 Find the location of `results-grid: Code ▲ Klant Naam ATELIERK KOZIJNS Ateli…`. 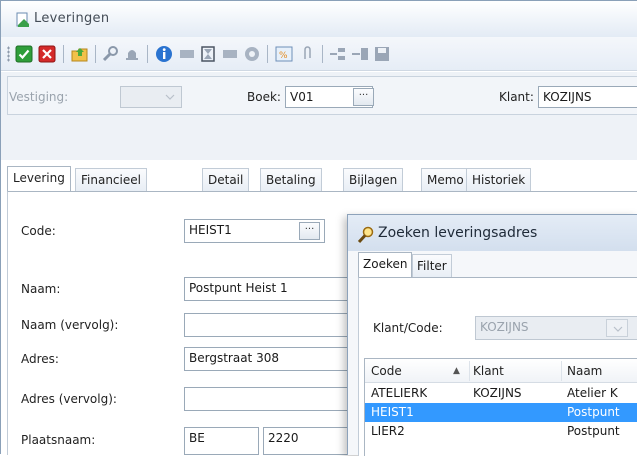

results-grid: Code ▲ Klant Naam ATELIERK KOZIJNS Ateli… is located at coordinates (500, 407).